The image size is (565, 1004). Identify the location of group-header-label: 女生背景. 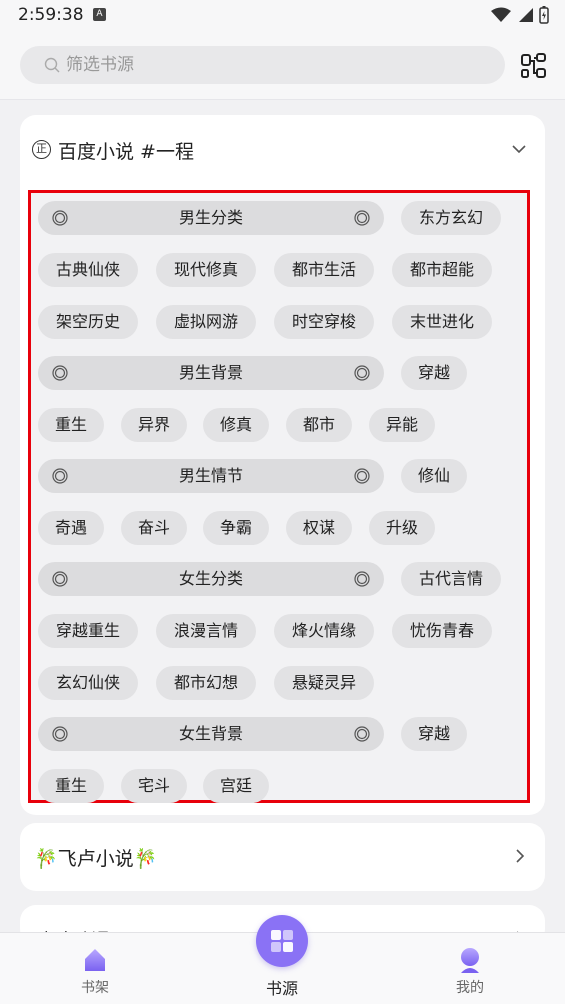
(210, 733).